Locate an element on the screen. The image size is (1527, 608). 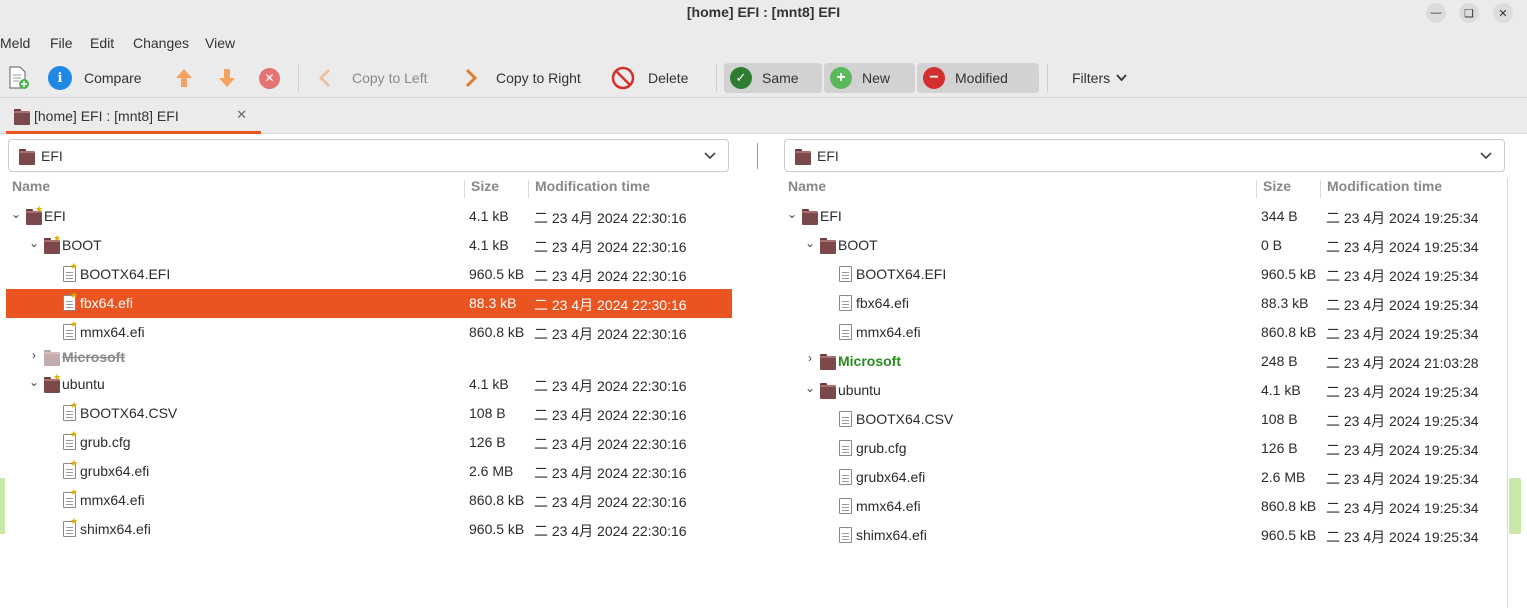
menu-meld: Meld is located at coordinates (15, 43).